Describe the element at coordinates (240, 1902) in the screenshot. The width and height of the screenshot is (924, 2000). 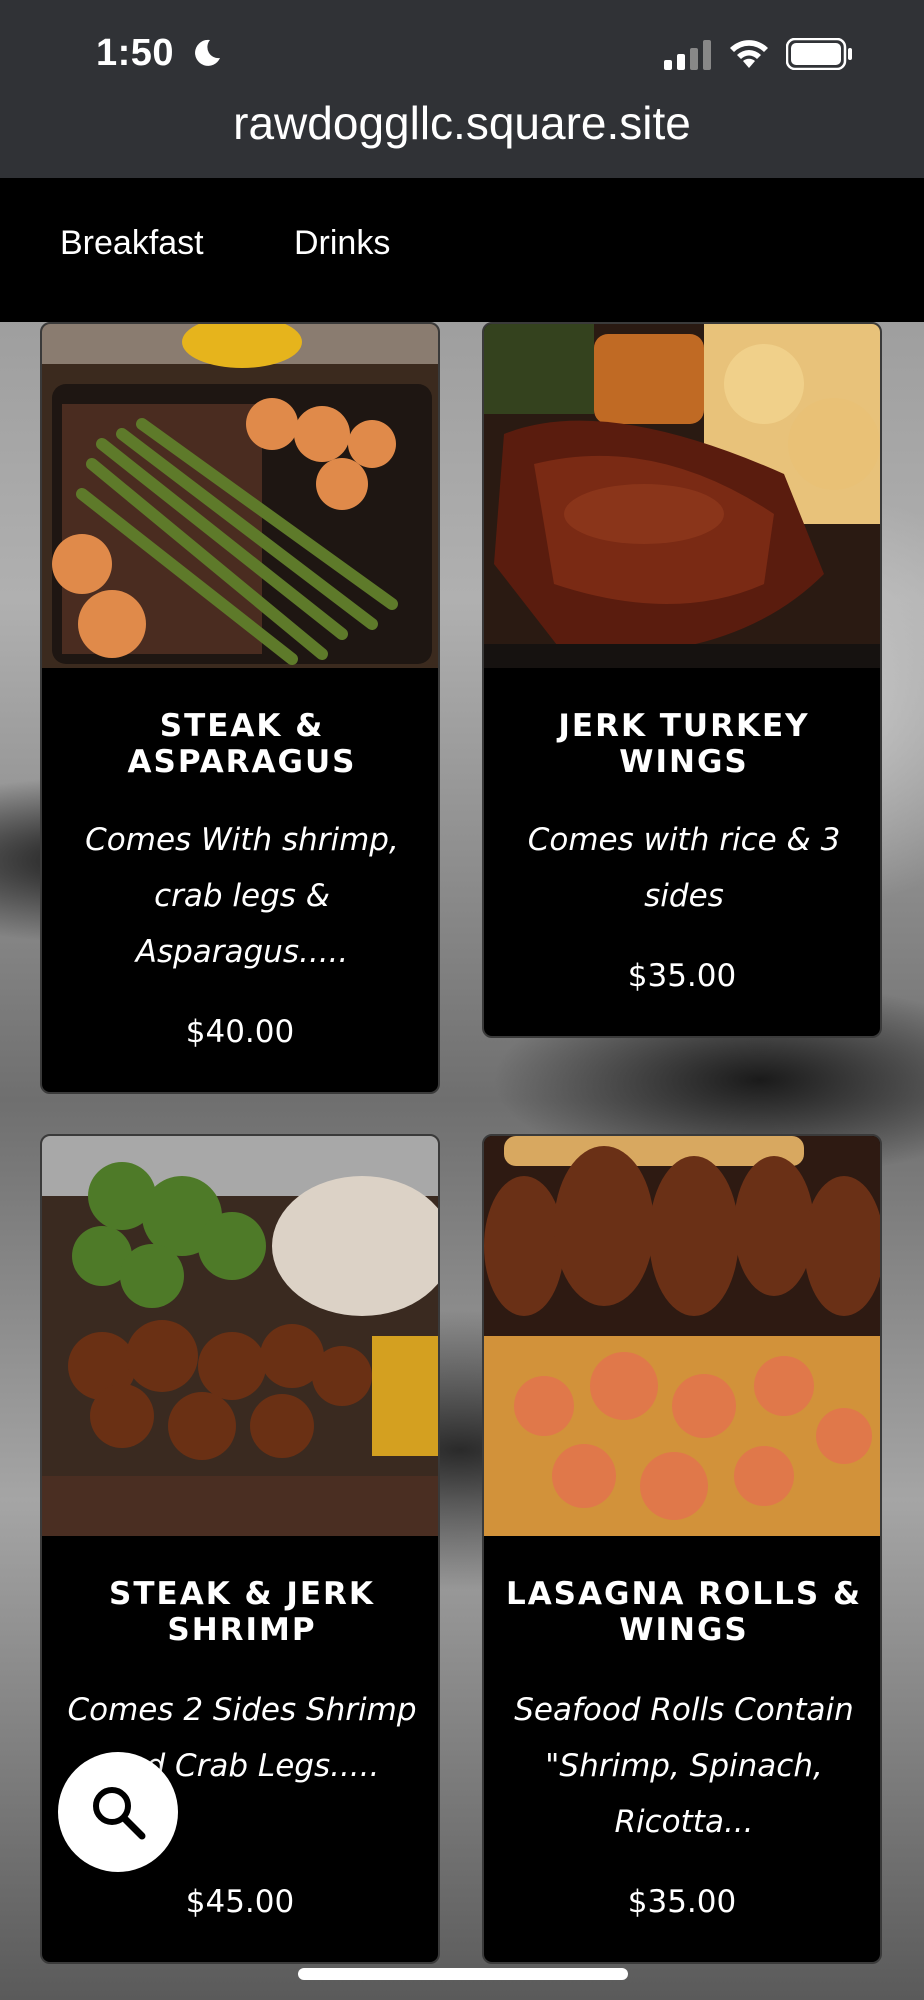
I see `card-price: $45.00` at that location.